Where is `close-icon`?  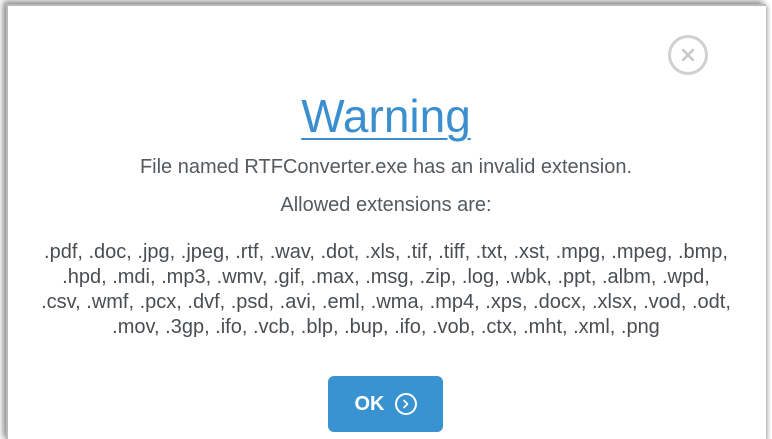 close-icon is located at coordinates (688, 55).